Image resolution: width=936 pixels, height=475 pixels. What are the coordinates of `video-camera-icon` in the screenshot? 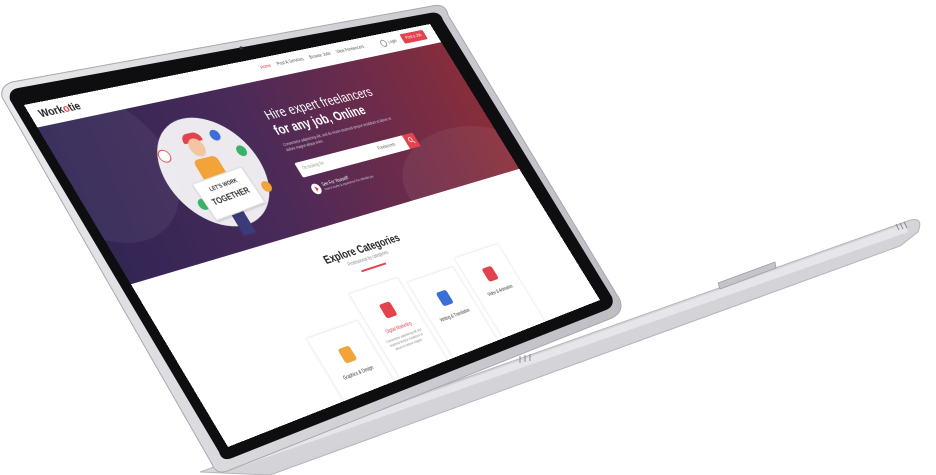 It's located at (490, 274).